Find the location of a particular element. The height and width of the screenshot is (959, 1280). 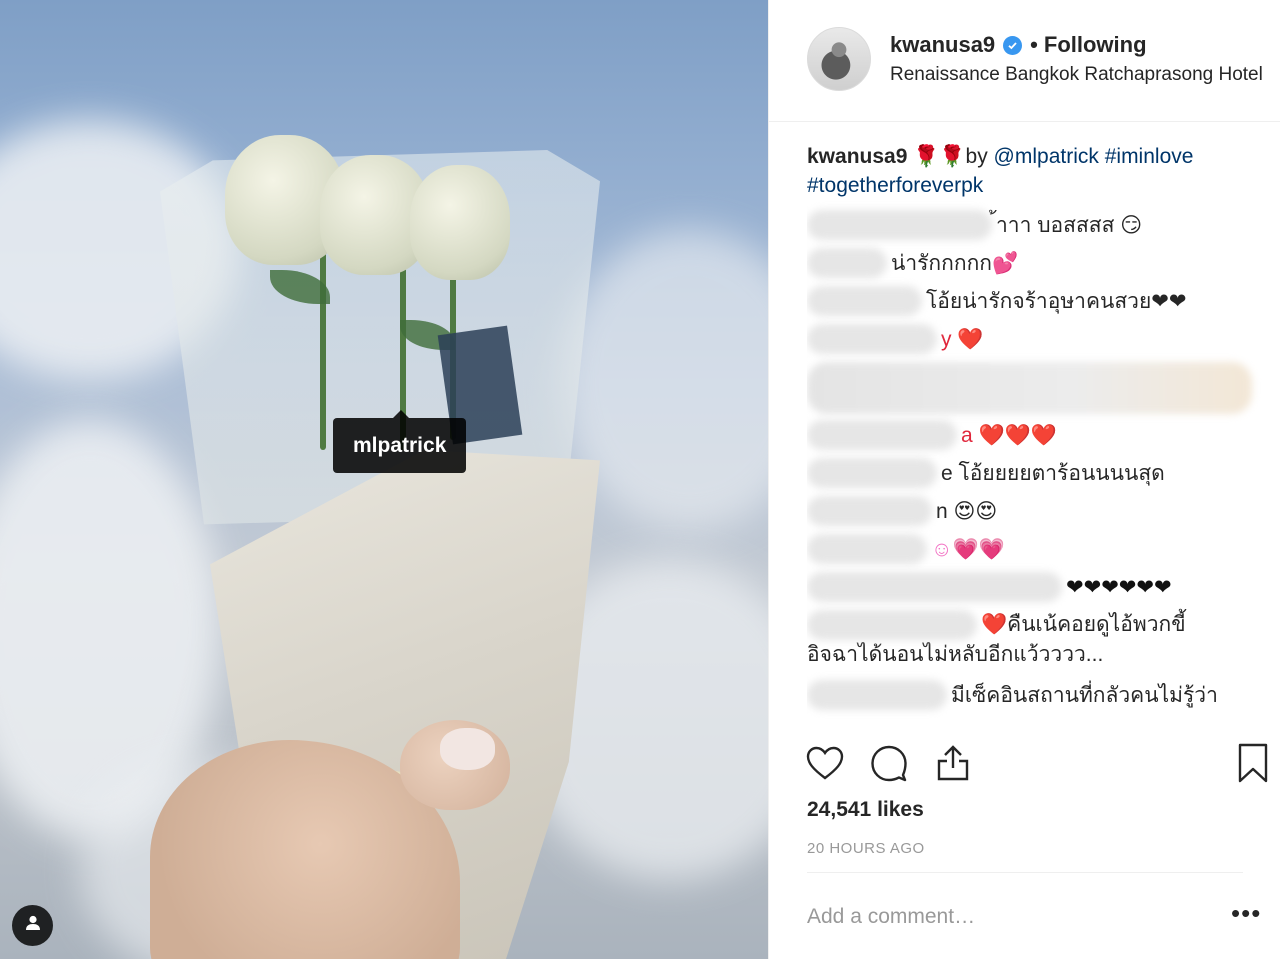

share-icon is located at coordinates (953, 765).